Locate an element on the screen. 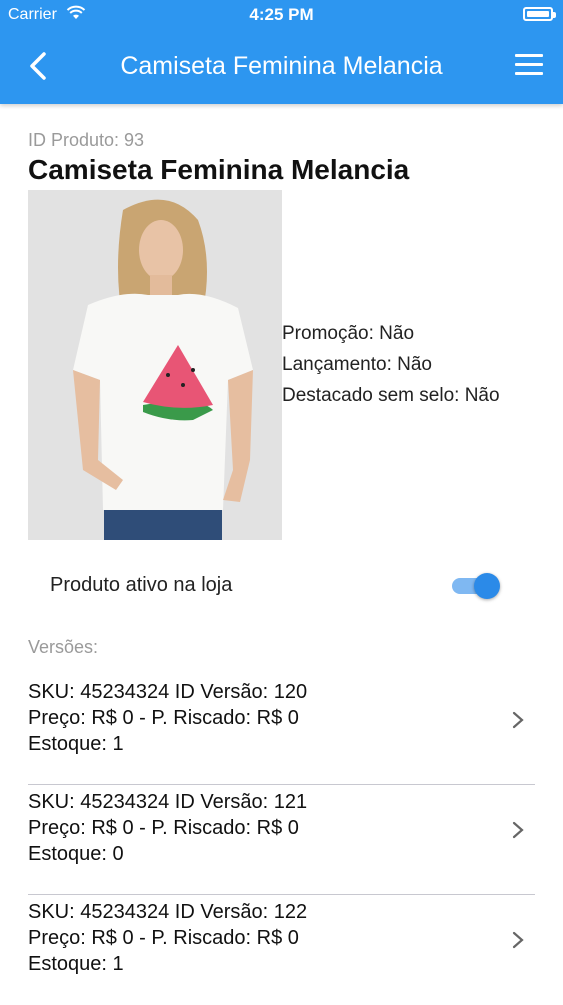 The width and height of the screenshot is (563, 1005). back-button is located at coordinates (41, 66).